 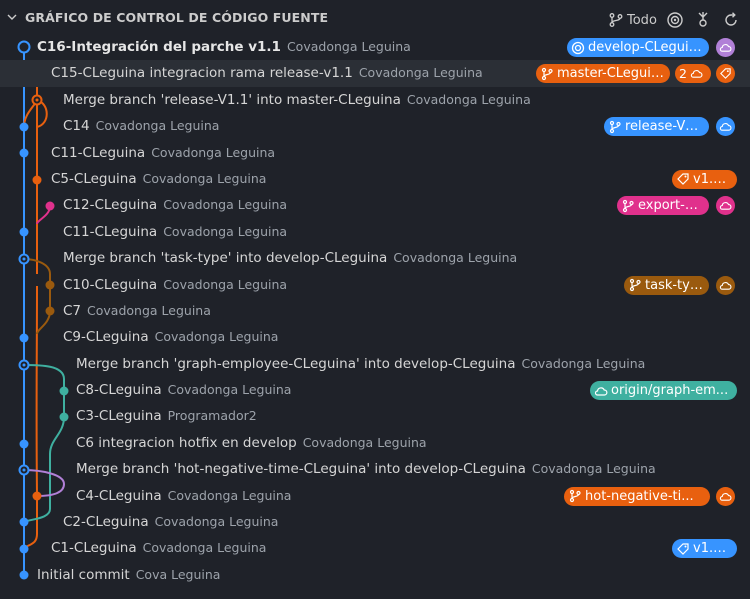 I want to click on commit-message: C12-CLeguina Covadonga Leguina, so click(x=175, y=205).